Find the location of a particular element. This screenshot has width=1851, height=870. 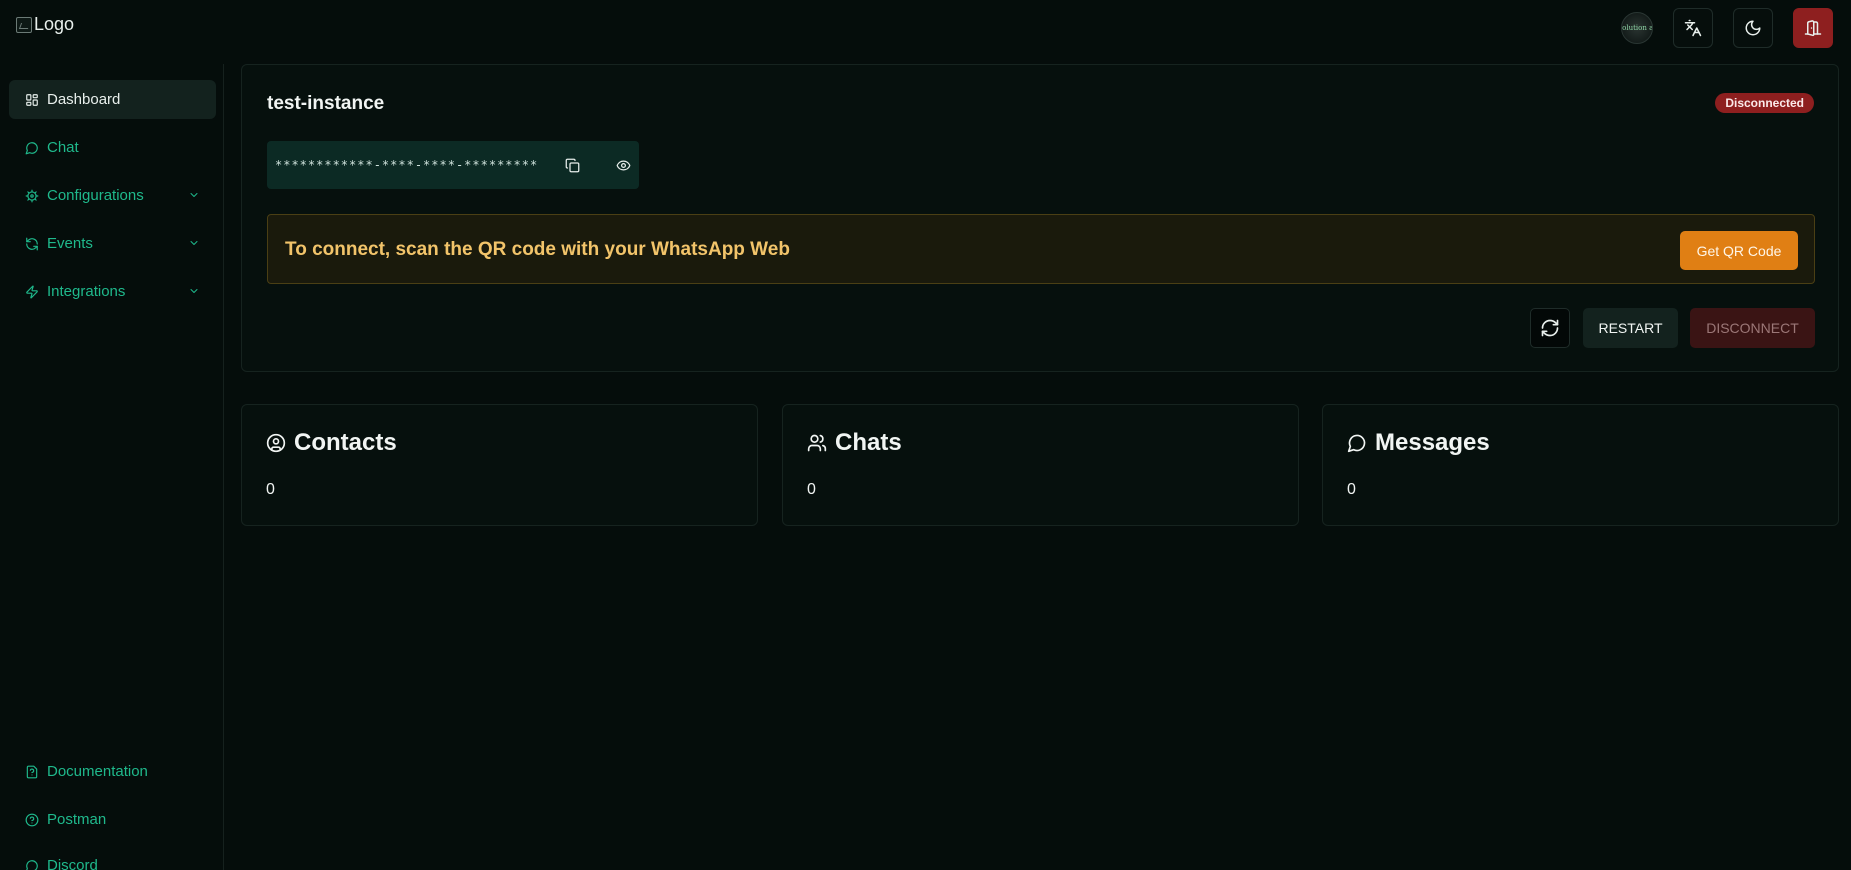

sidebar-item-discord: Discord is located at coordinates (112, 858).